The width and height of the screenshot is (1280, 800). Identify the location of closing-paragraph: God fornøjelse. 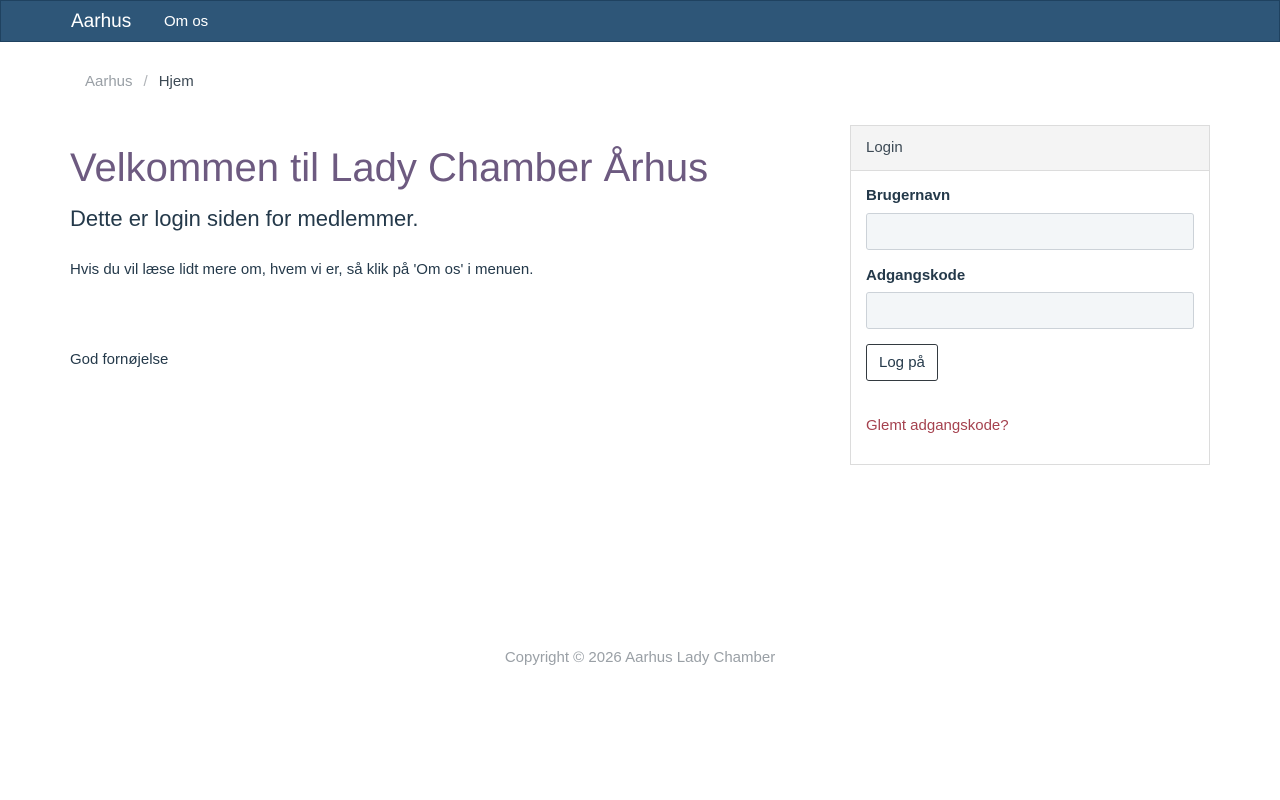
(119, 359).